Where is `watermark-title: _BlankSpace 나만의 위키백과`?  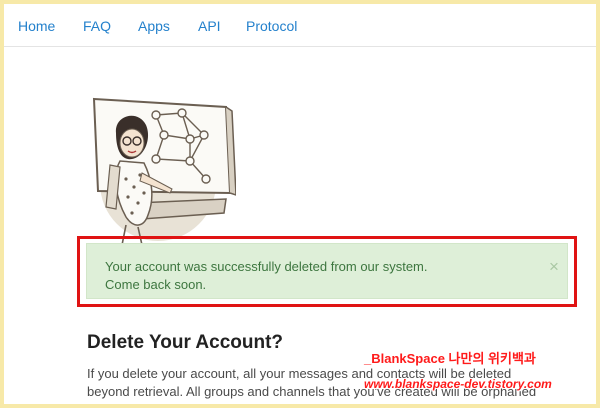
watermark-title: _BlankSpace 나만의 위키백과 is located at coordinates (450, 358).